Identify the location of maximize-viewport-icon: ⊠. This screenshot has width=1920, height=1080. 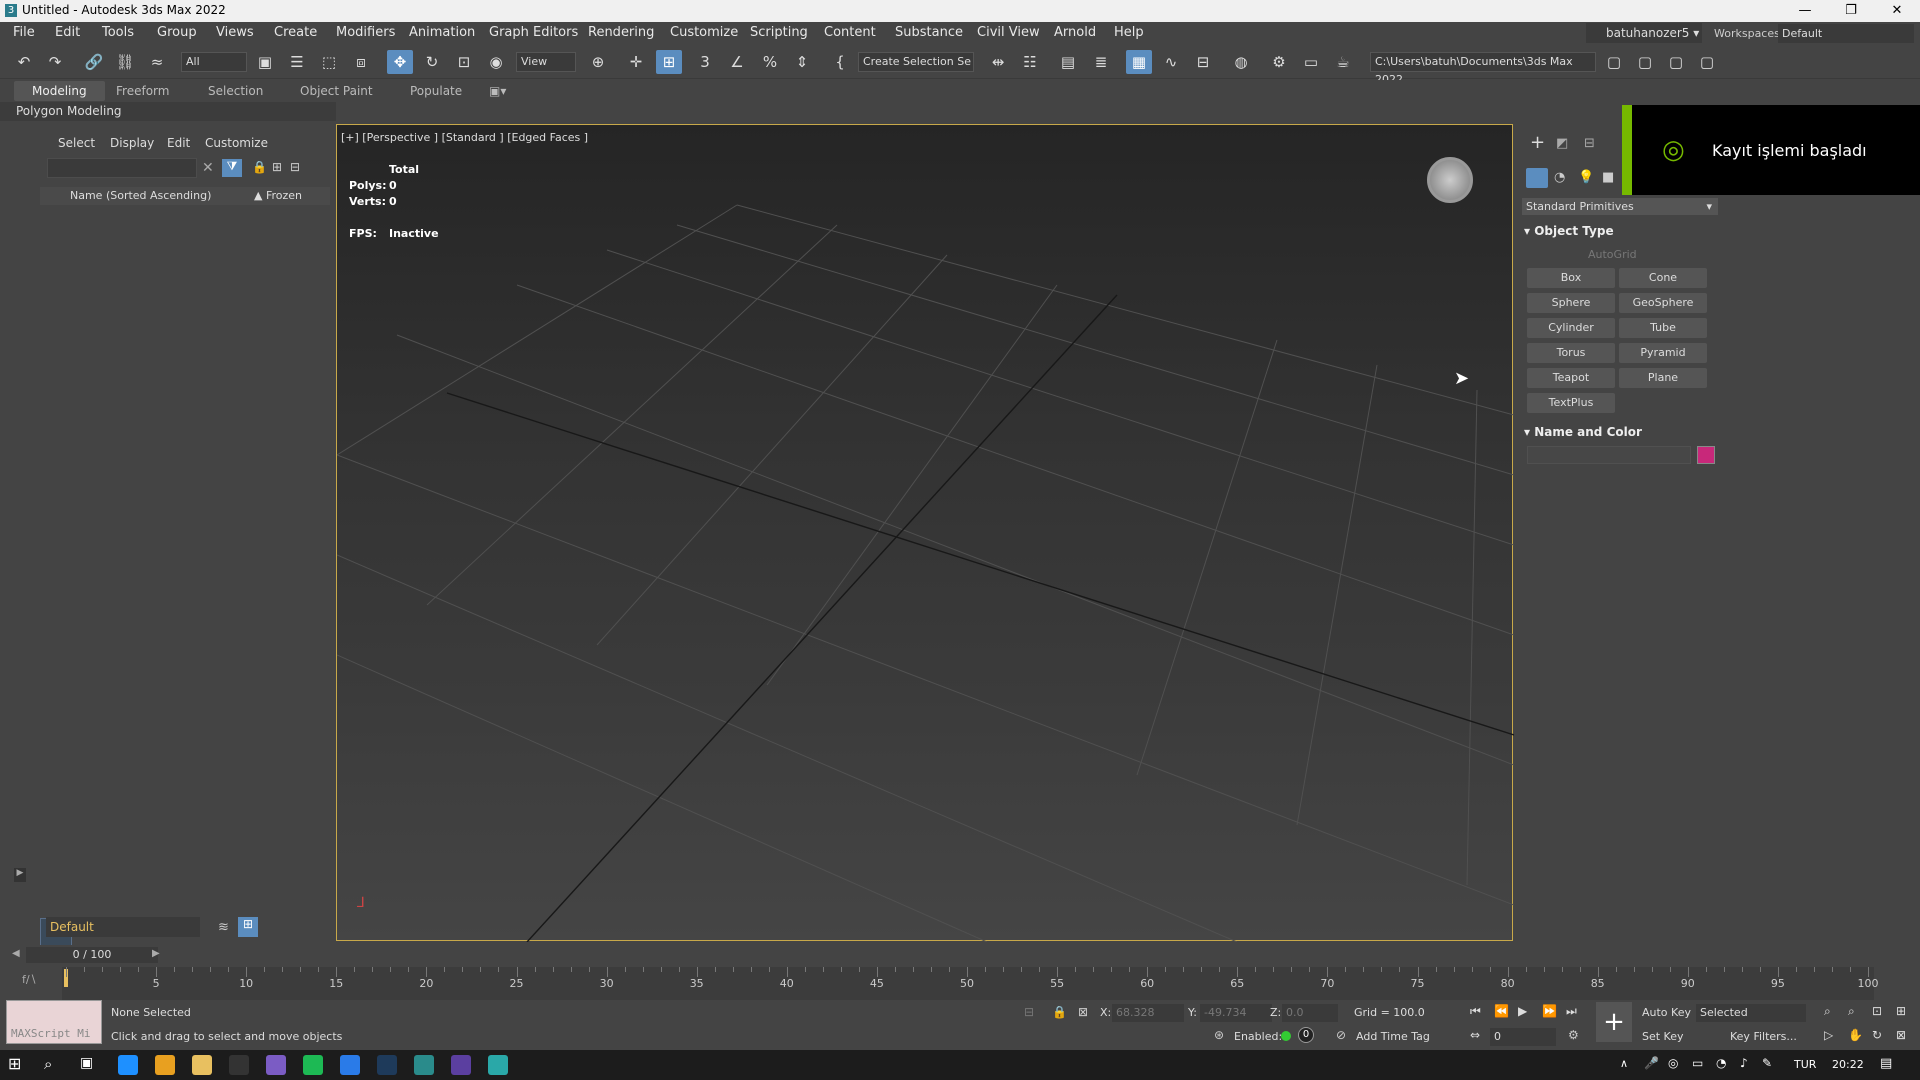
(1901, 1035).